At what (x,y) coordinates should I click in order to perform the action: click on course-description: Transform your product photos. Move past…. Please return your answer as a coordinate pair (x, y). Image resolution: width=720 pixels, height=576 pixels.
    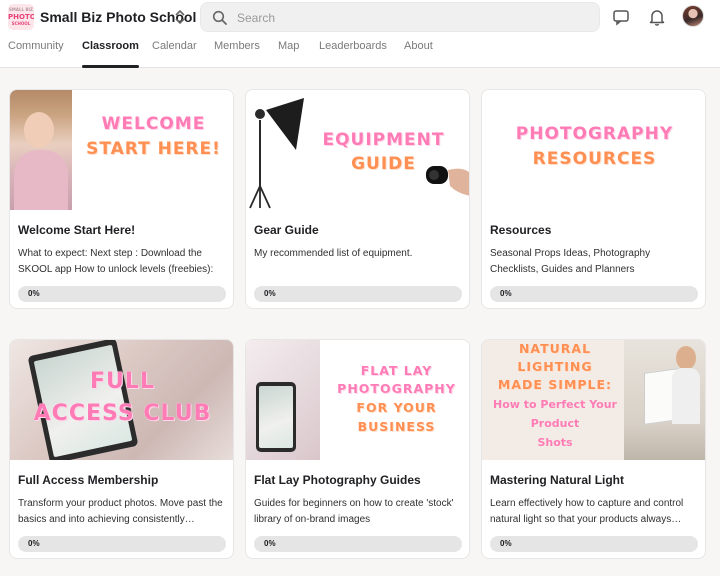
    Looking at the image, I should click on (120, 511).